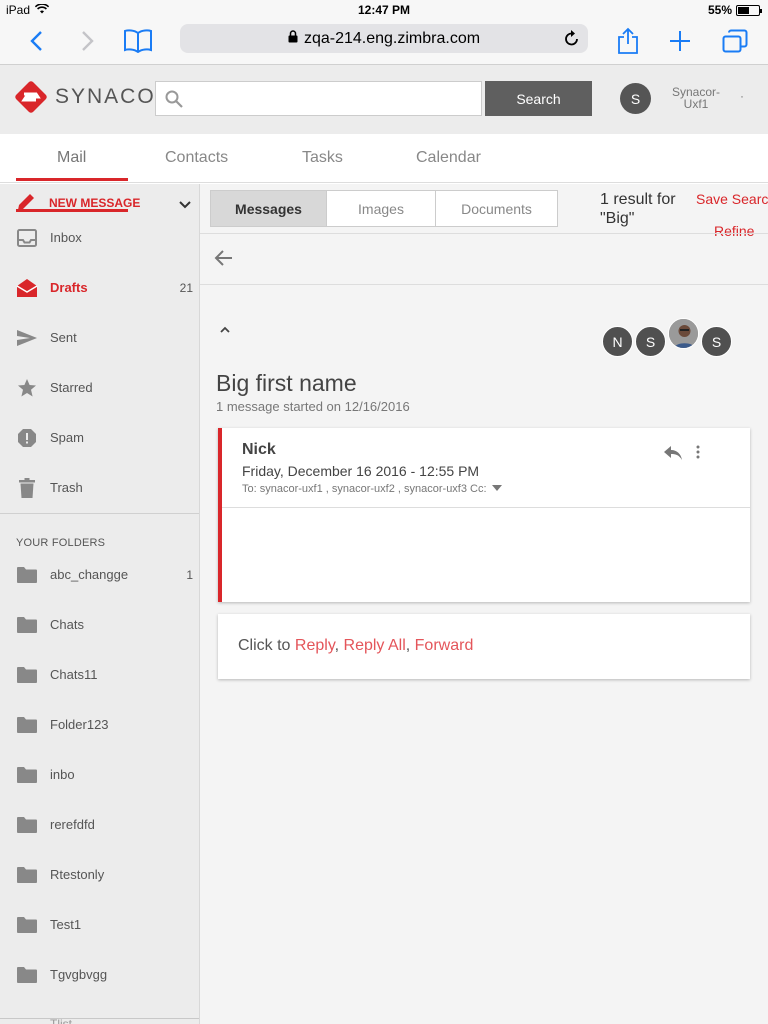 The height and width of the screenshot is (1024, 768). What do you see at coordinates (375, 645) in the screenshot?
I see `reply-all-link: Reply All` at bounding box center [375, 645].